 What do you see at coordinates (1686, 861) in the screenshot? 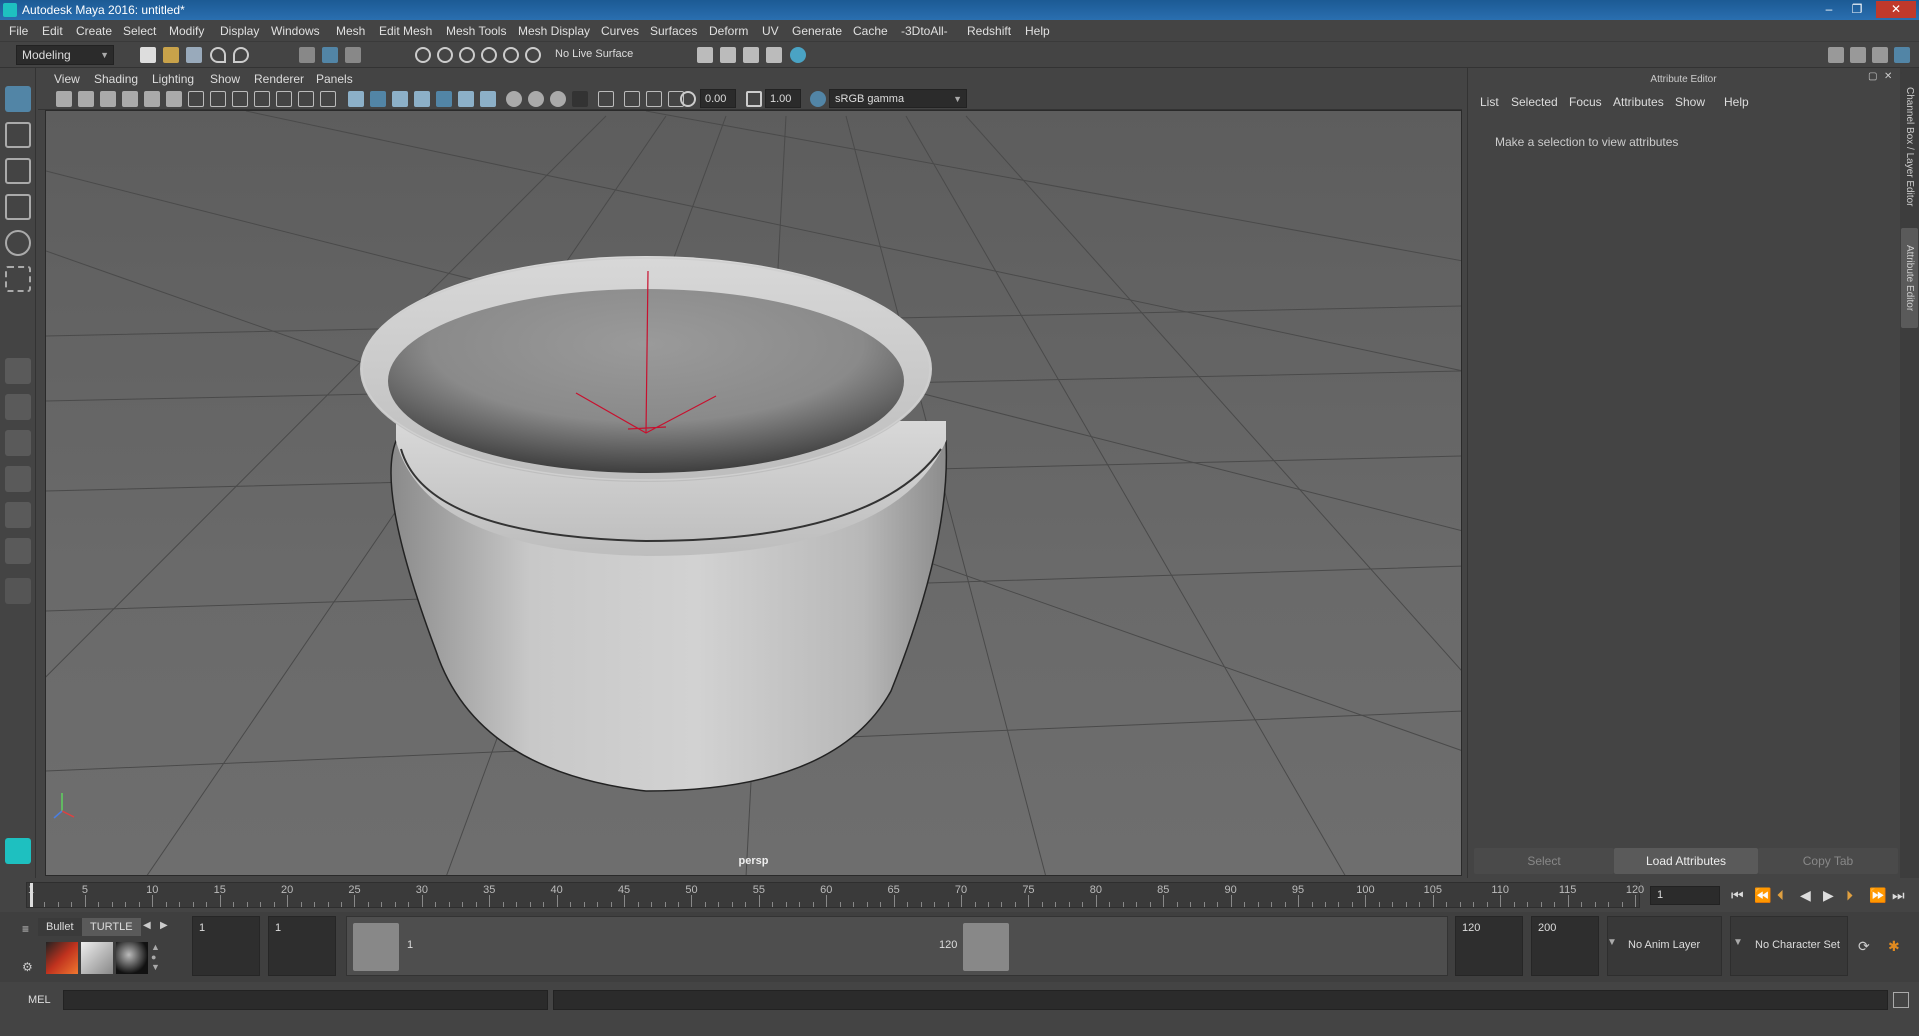
I see `ae-load-attributes-button: Load Attributes` at bounding box center [1686, 861].